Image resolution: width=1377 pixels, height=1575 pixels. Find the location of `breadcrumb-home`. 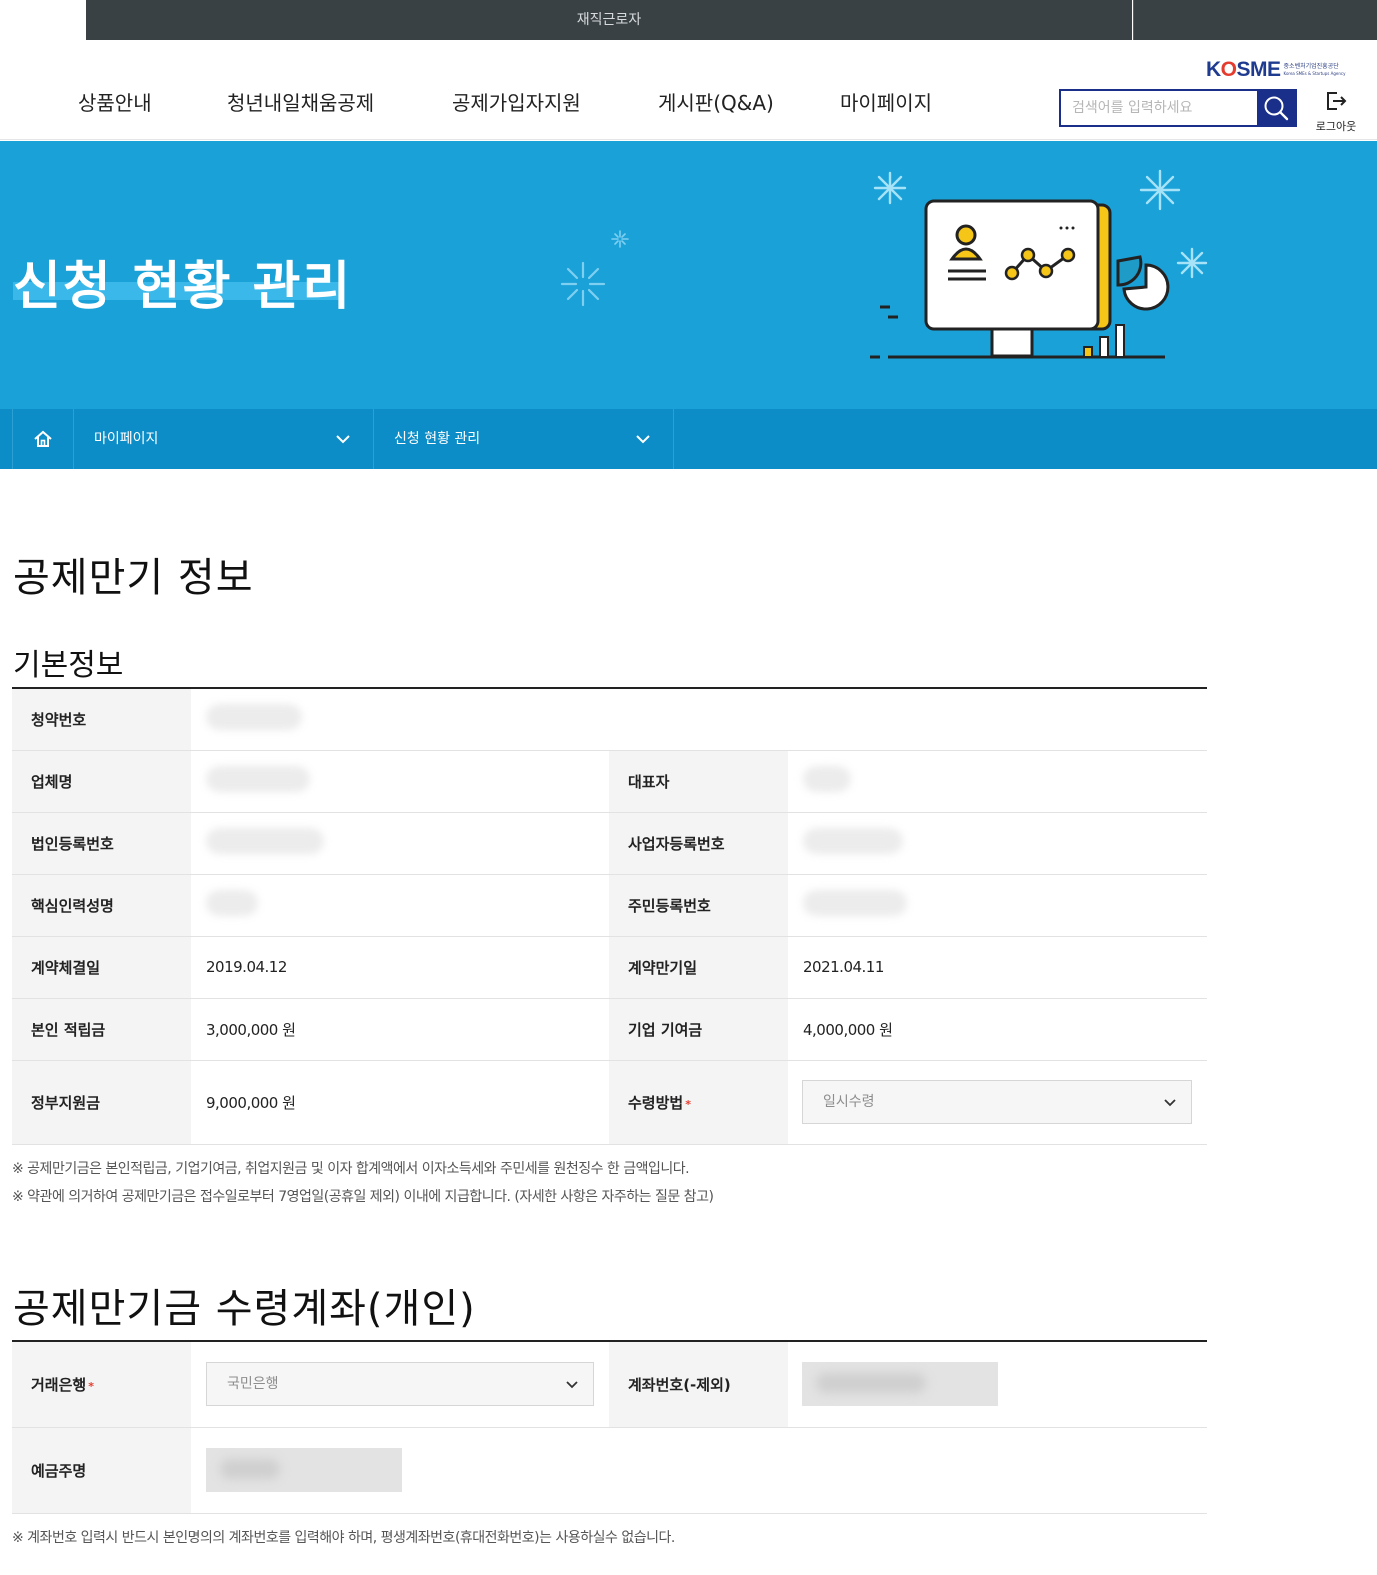

breadcrumb-home is located at coordinates (43, 439).